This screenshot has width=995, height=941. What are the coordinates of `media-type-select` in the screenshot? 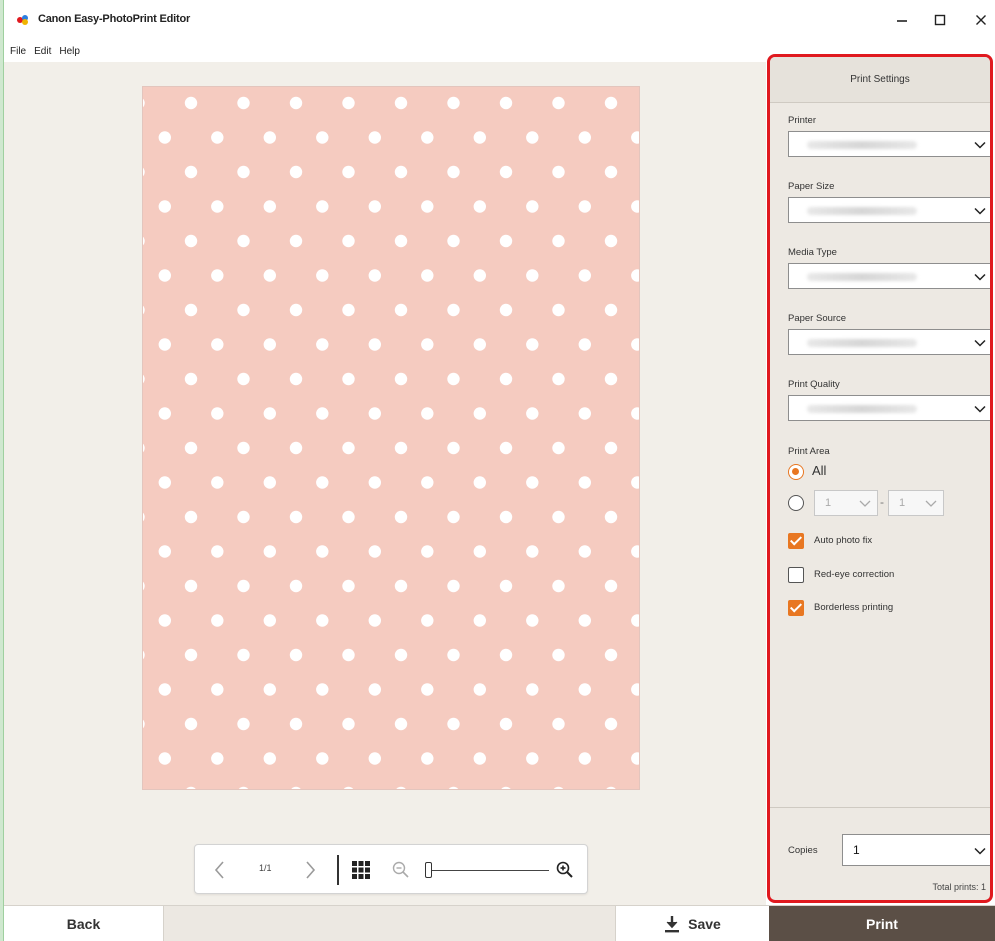 It's located at (889, 276).